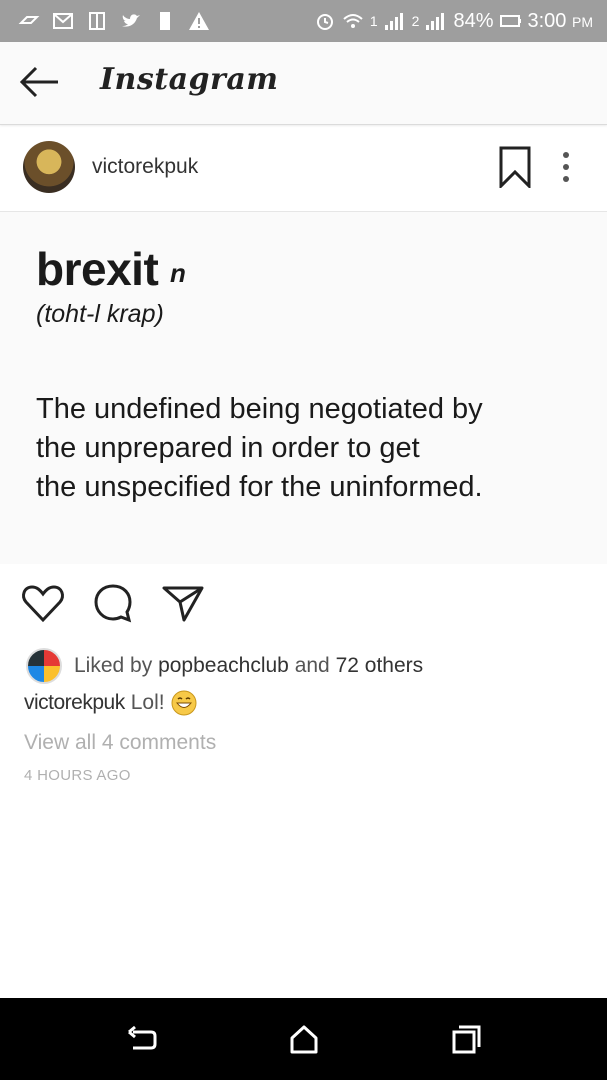  Describe the element at coordinates (40, 82) in the screenshot. I see `back-arrow-icon` at that location.